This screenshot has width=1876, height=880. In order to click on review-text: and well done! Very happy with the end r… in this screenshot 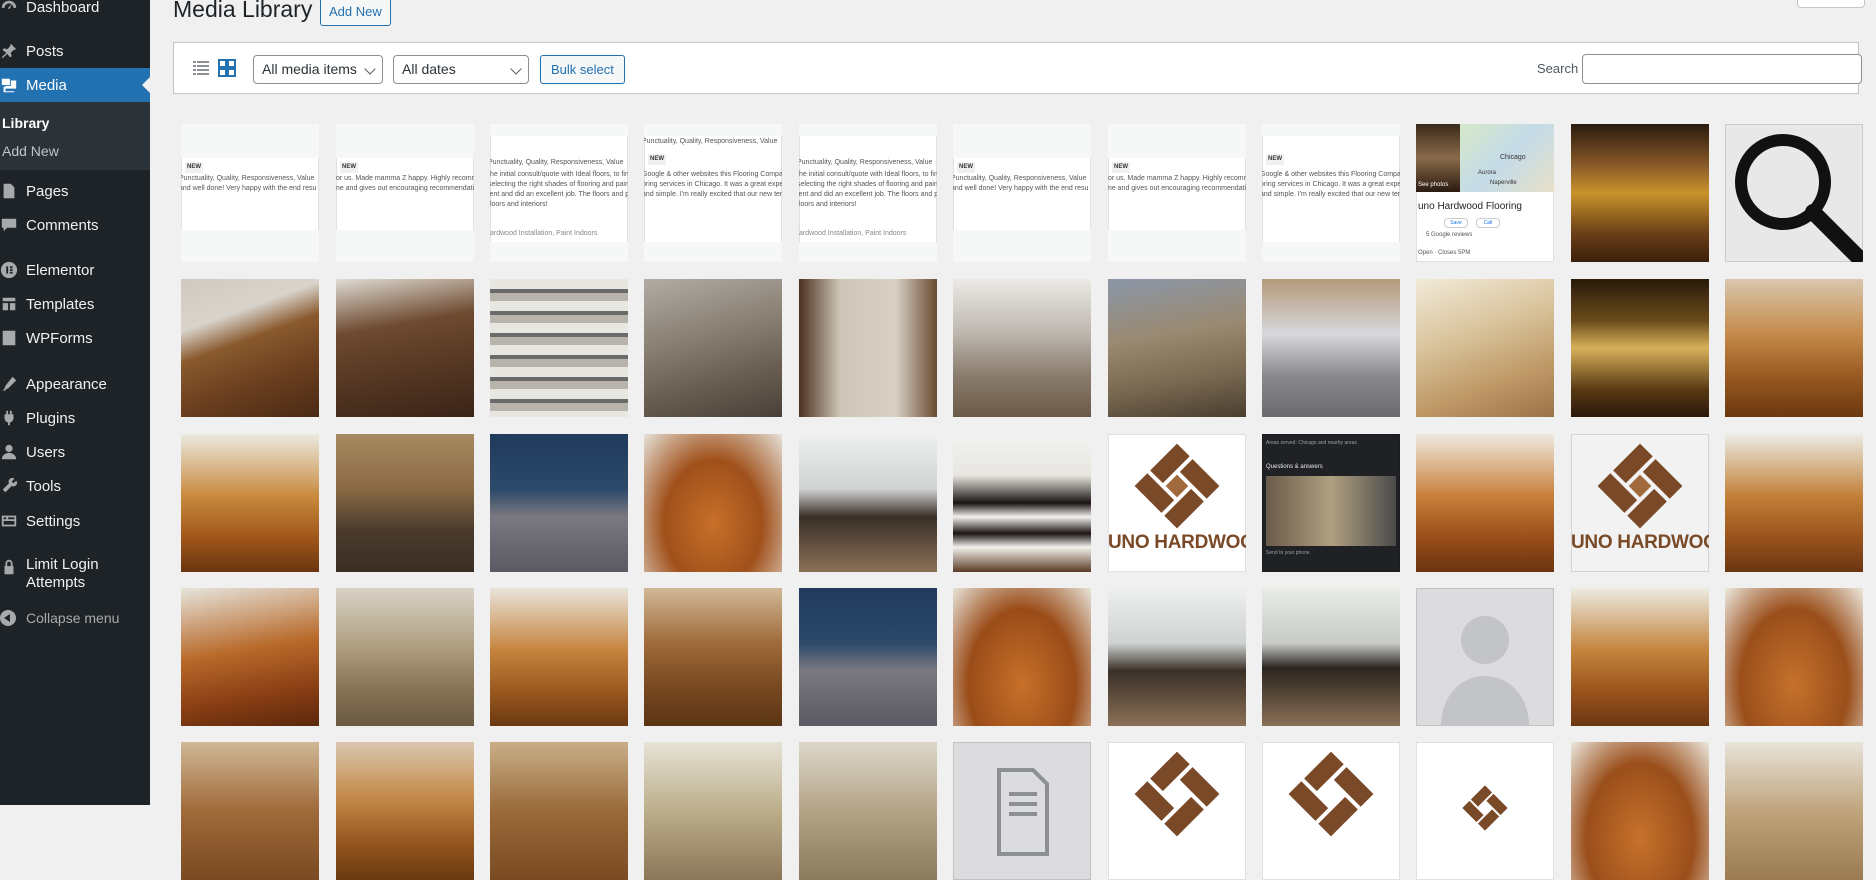, I will do `click(1021, 188)`.